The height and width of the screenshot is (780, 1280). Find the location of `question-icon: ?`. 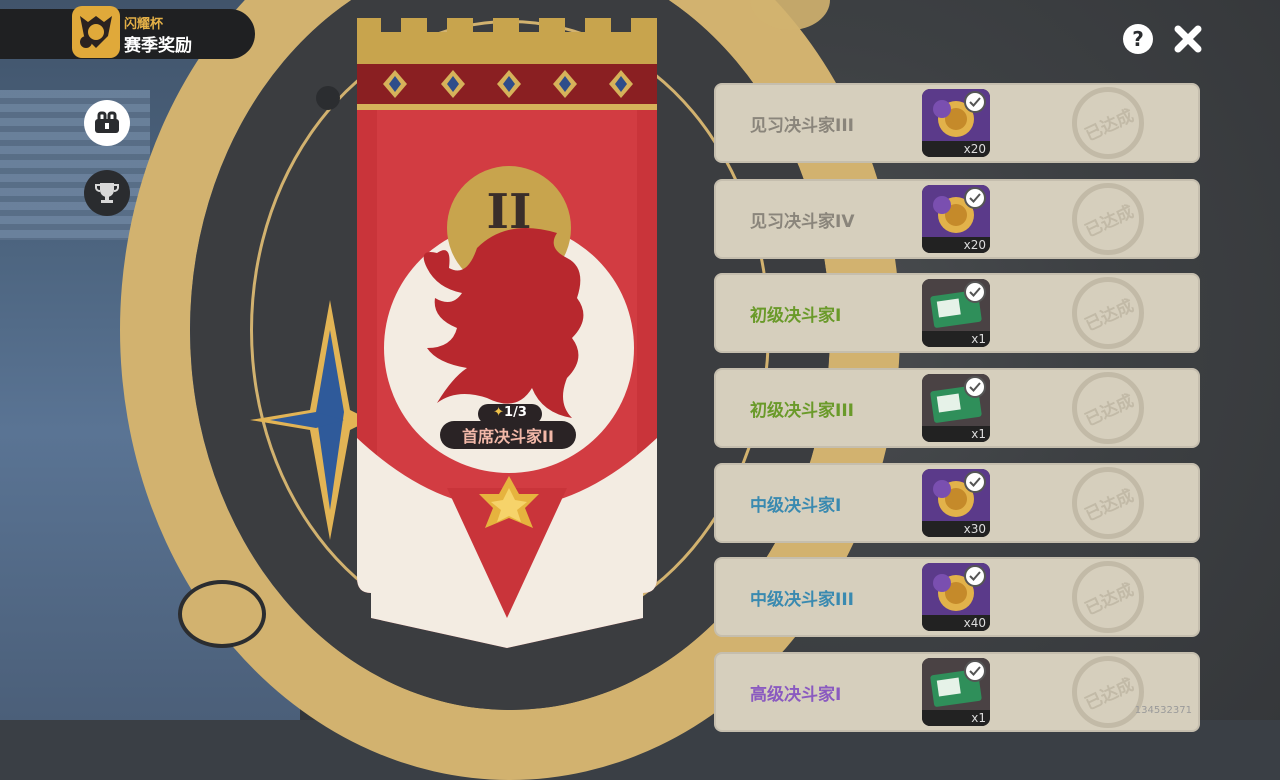

question-icon: ? is located at coordinates (1138, 39).